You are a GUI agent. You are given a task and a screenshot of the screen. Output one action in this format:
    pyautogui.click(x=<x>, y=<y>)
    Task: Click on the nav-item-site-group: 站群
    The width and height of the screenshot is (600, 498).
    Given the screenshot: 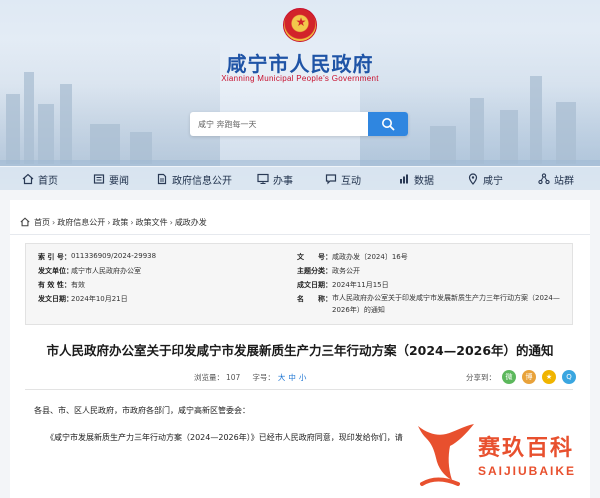 What is the action you would take?
    pyautogui.click(x=556, y=178)
    